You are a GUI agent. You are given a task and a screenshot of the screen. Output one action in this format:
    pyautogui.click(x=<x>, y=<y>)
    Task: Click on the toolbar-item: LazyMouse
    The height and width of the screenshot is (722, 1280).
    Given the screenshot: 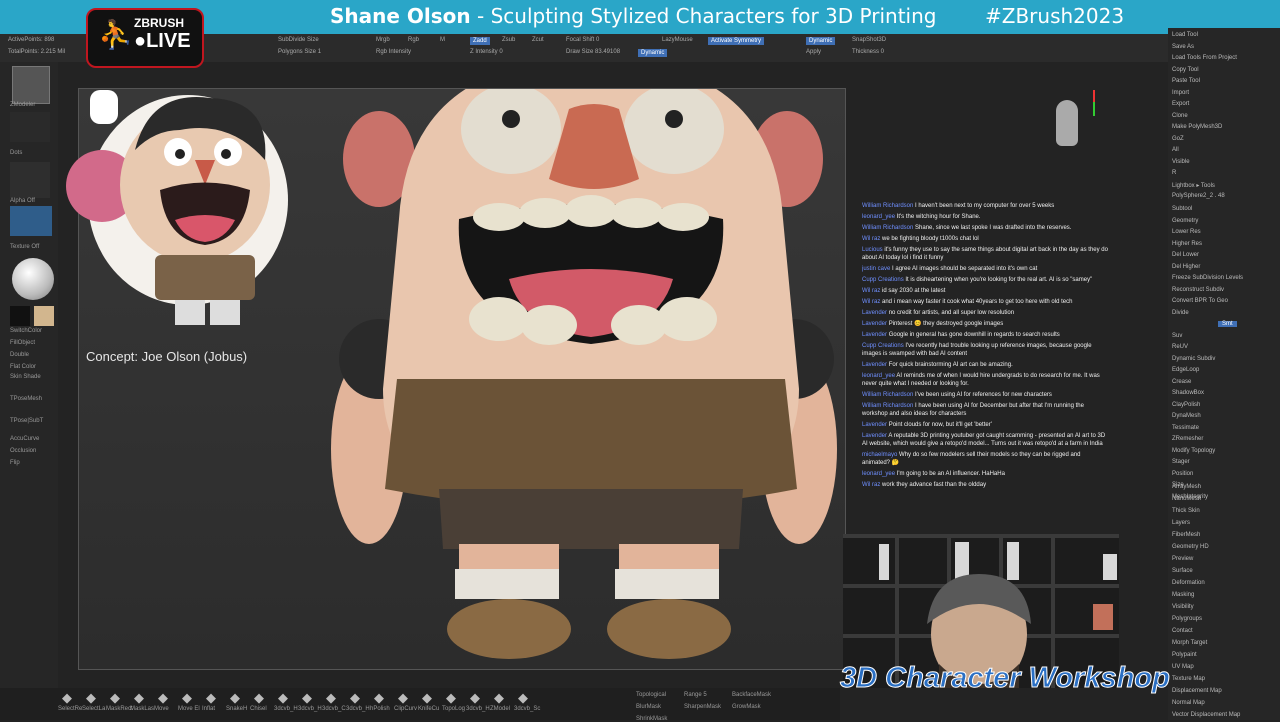 What is the action you would take?
    pyautogui.click(x=677, y=40)
    